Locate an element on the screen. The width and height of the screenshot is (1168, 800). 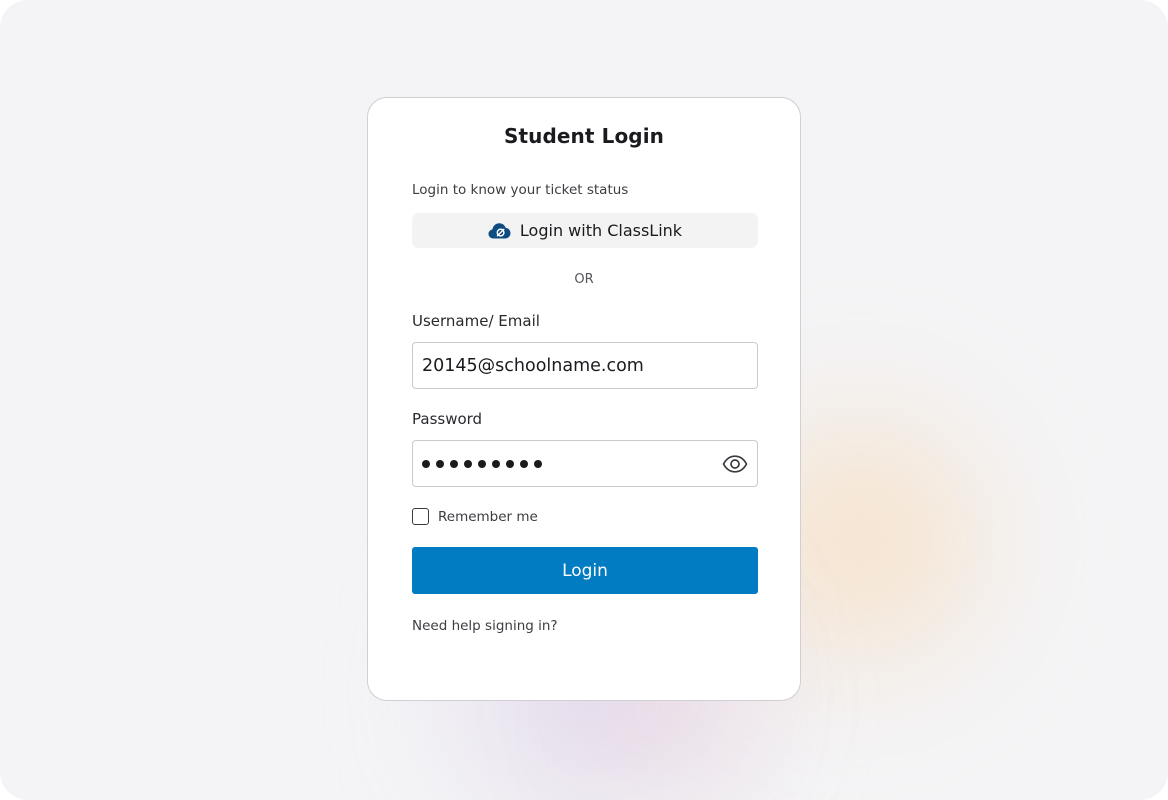
password-masked-value is located at coordinates (482, 463).